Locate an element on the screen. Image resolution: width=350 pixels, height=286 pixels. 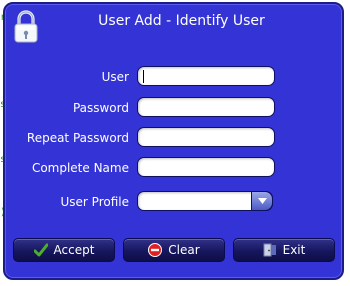
checkmark-icon is located at coordinates (40, 250).